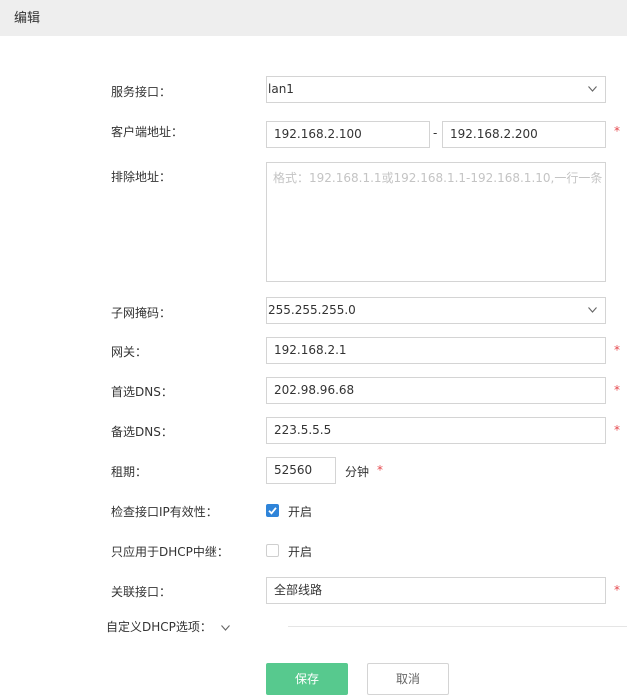 The width and height of the screenshot is (627, 700). Describe the element at coordinates (141, 313) in the screenshot. I see `subnet-mask-label: 子网掩码：` at that location.